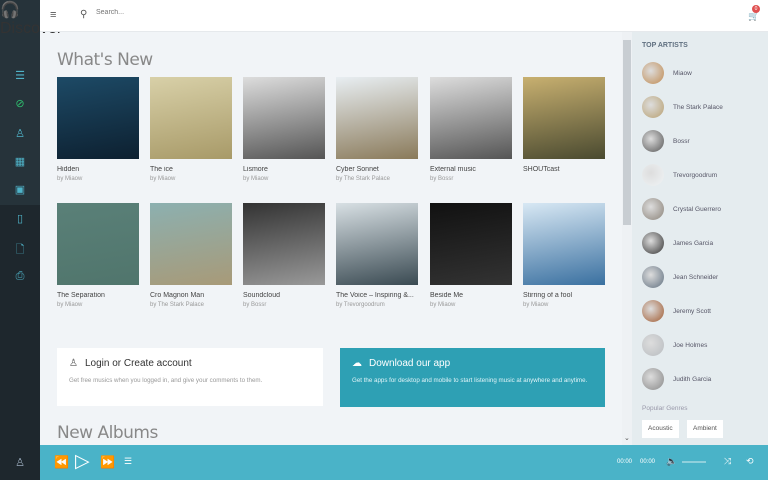 The image size is (768, 480). What do you see at coordinates (671, 461) in the screenshot?
I see `volume-icon: 🔈` at bounding box center [671, 461].